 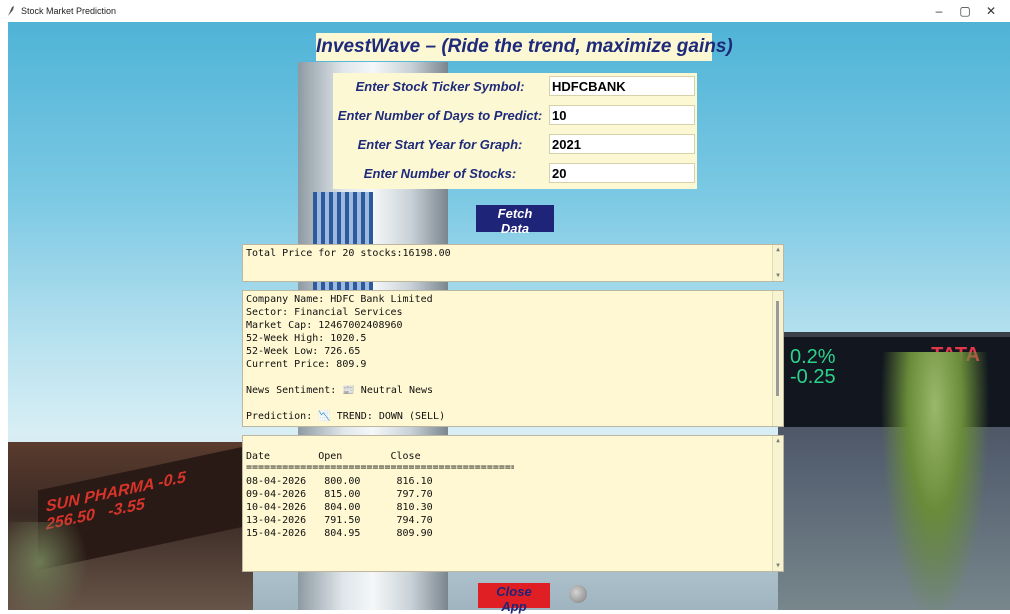 I want to click on table-row: 09-04-2026 815.00 797.70, so click(x=339, y=494).